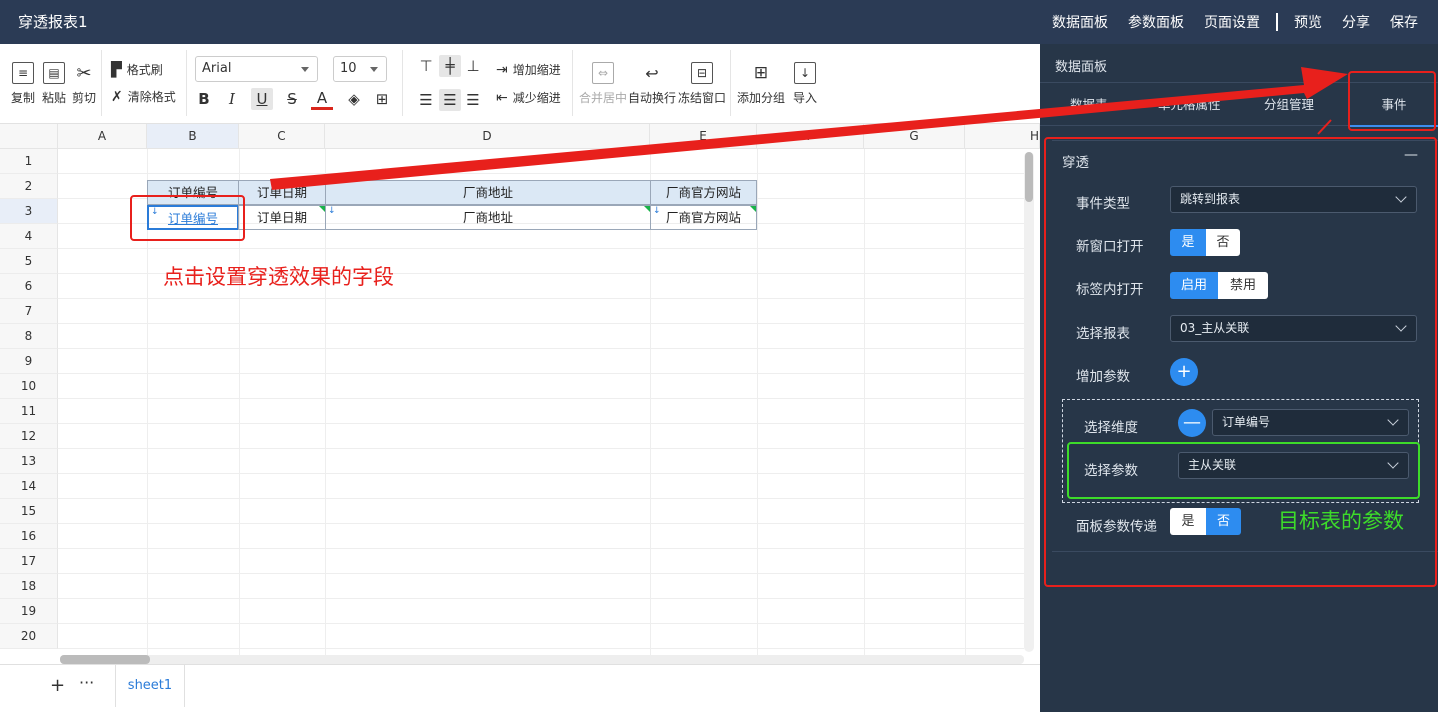  Describe the element at coordinates (1324, 127) in the screenshot. I see `arrow-connector` at that location.